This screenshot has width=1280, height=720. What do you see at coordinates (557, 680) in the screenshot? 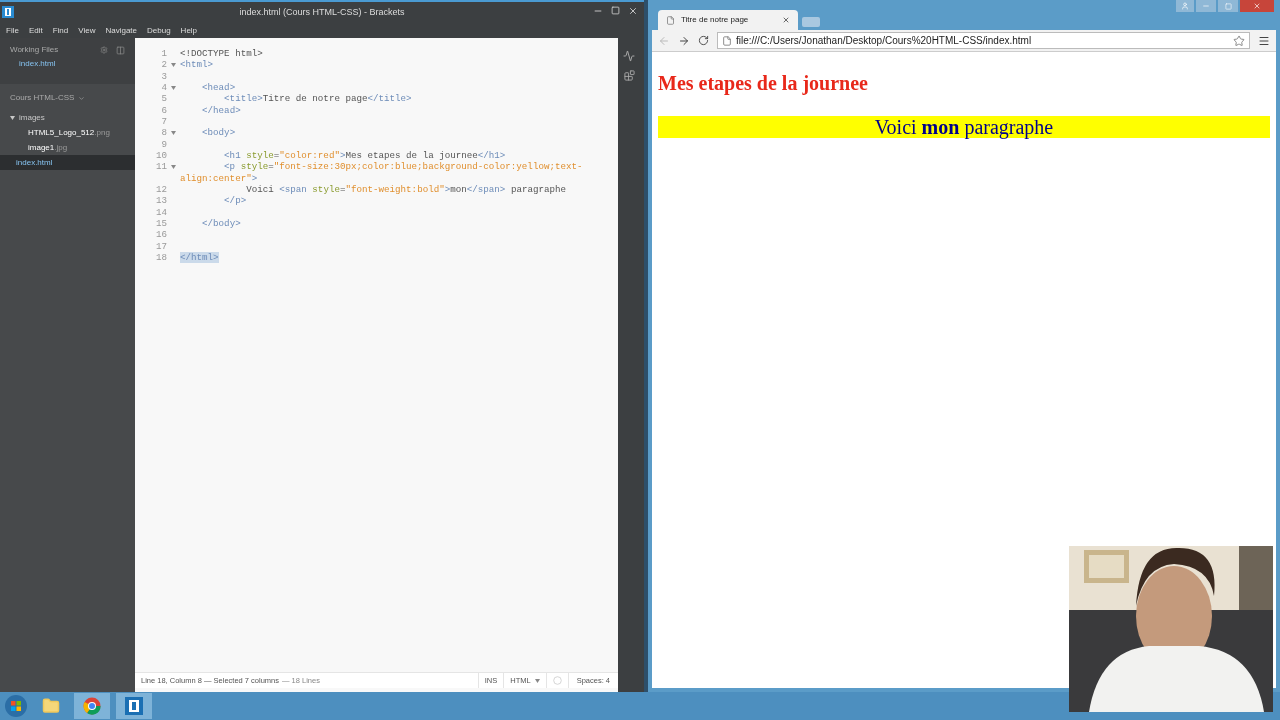
I see `lint-status-icon` at bounding box center [557, 680].